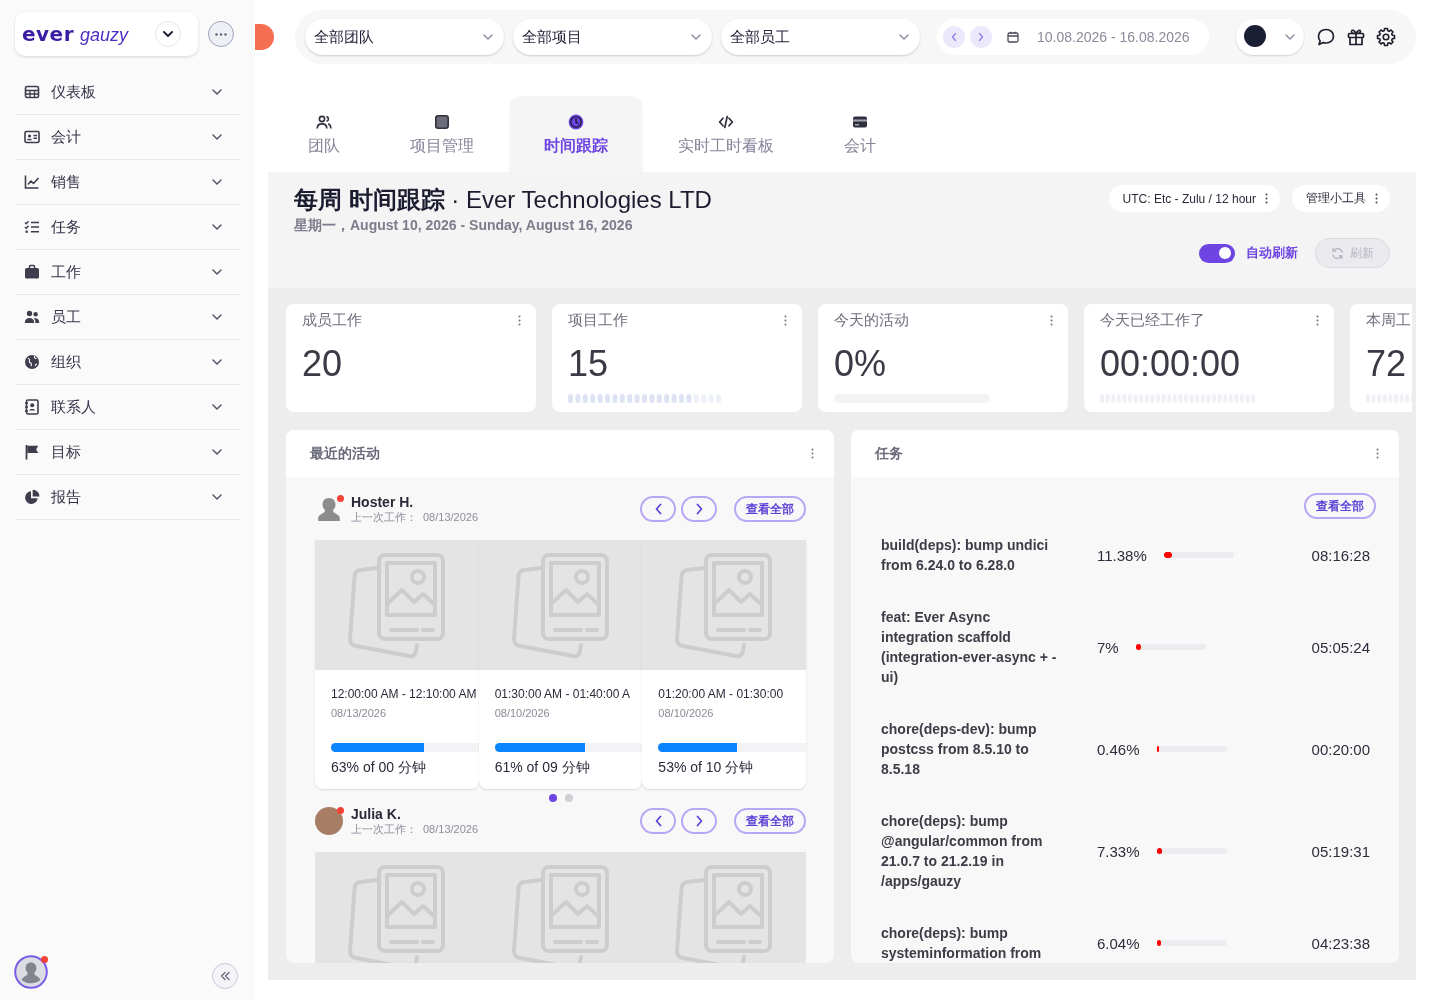 This screenshot has height=1000, width=1440. I want to click on task-name: build(deps): bump undici from 6.24.0 to 6.28.0, so click(965, 555).